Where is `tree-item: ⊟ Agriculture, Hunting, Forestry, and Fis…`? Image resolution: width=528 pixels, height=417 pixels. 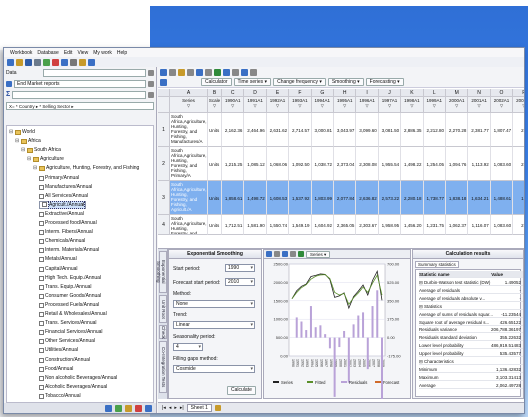
tree-item: ⊟ Agriculture, Hunting, Forestry, and Fis… is located at coordinates (86, 168).